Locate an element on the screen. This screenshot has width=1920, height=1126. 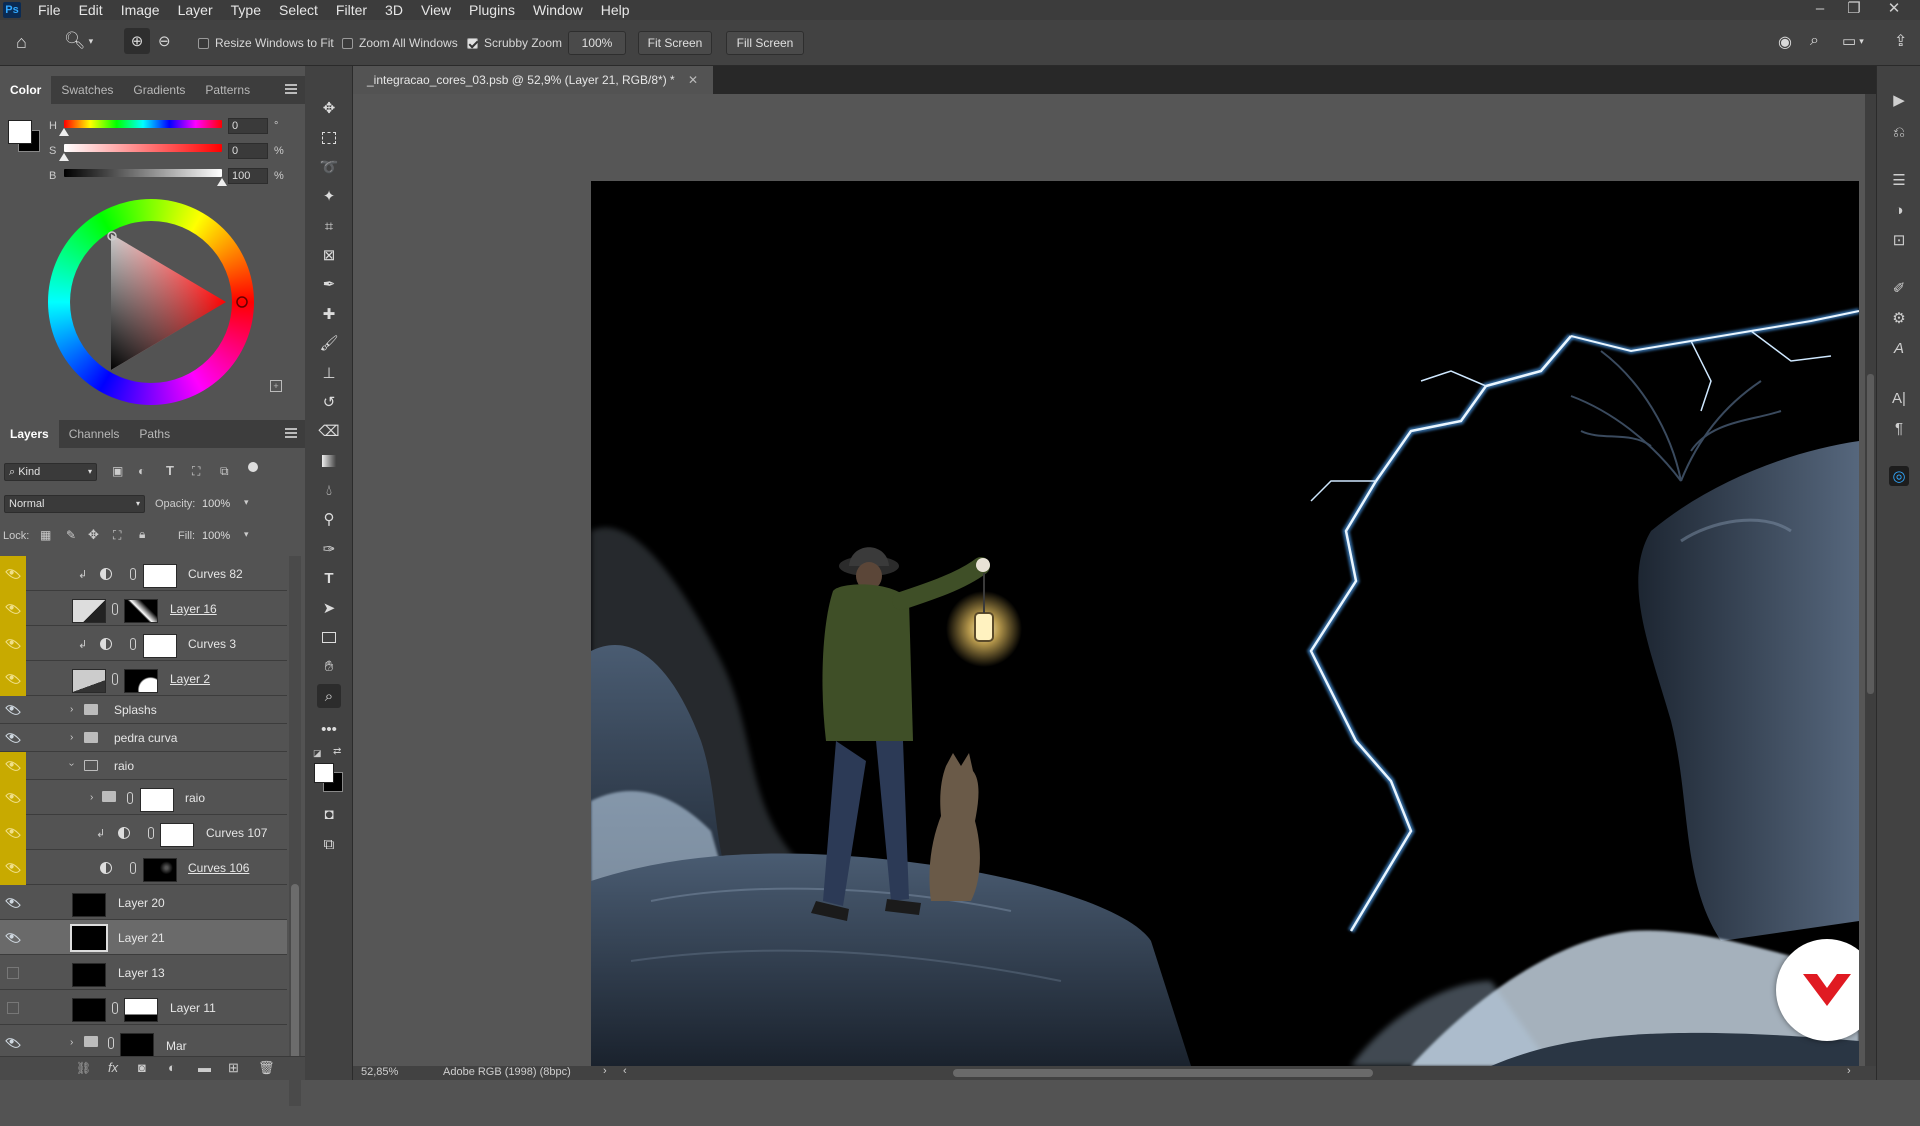
tab-layers: Layers is located at coordinates (29, 434).